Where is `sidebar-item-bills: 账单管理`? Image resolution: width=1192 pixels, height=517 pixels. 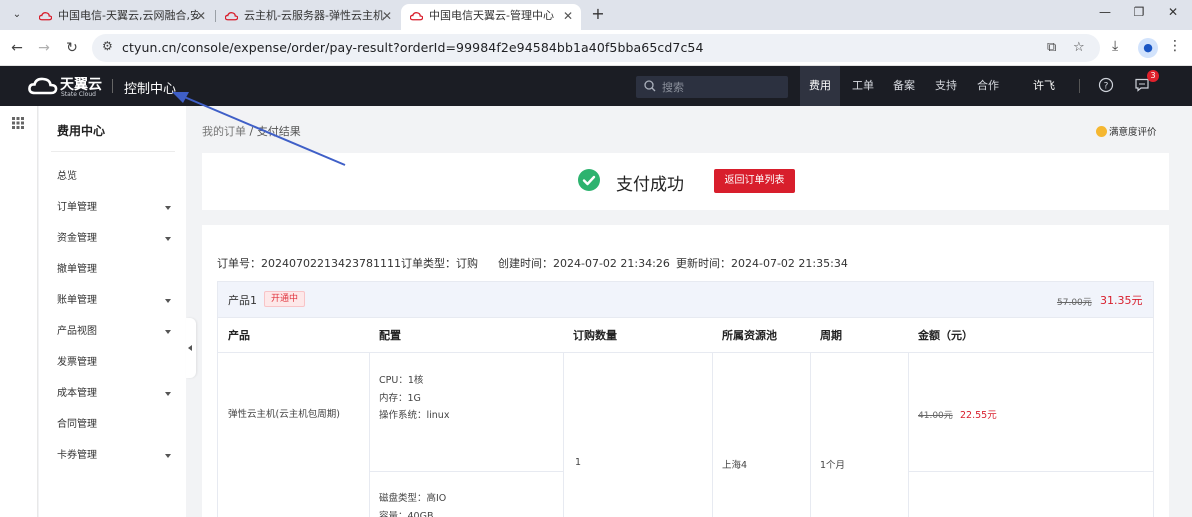
sidebar-item-bills: 账单管理 is located at coordinates (116, 301).